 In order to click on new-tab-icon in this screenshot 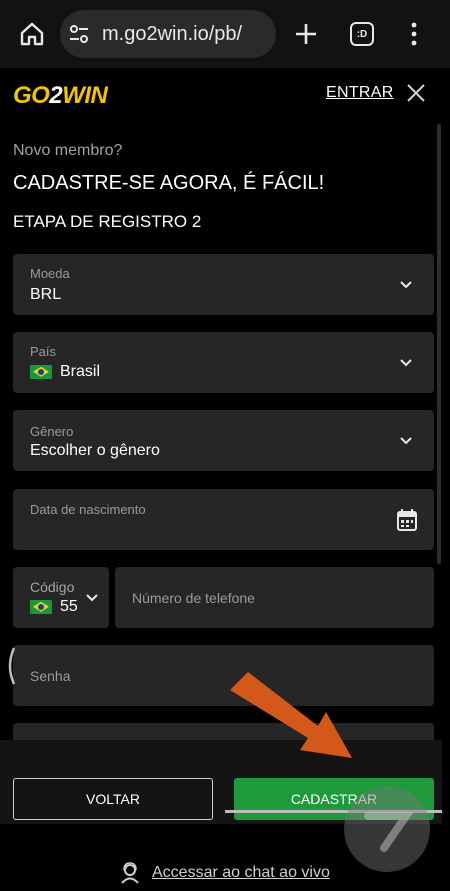, I will do `click(306, 34)`.